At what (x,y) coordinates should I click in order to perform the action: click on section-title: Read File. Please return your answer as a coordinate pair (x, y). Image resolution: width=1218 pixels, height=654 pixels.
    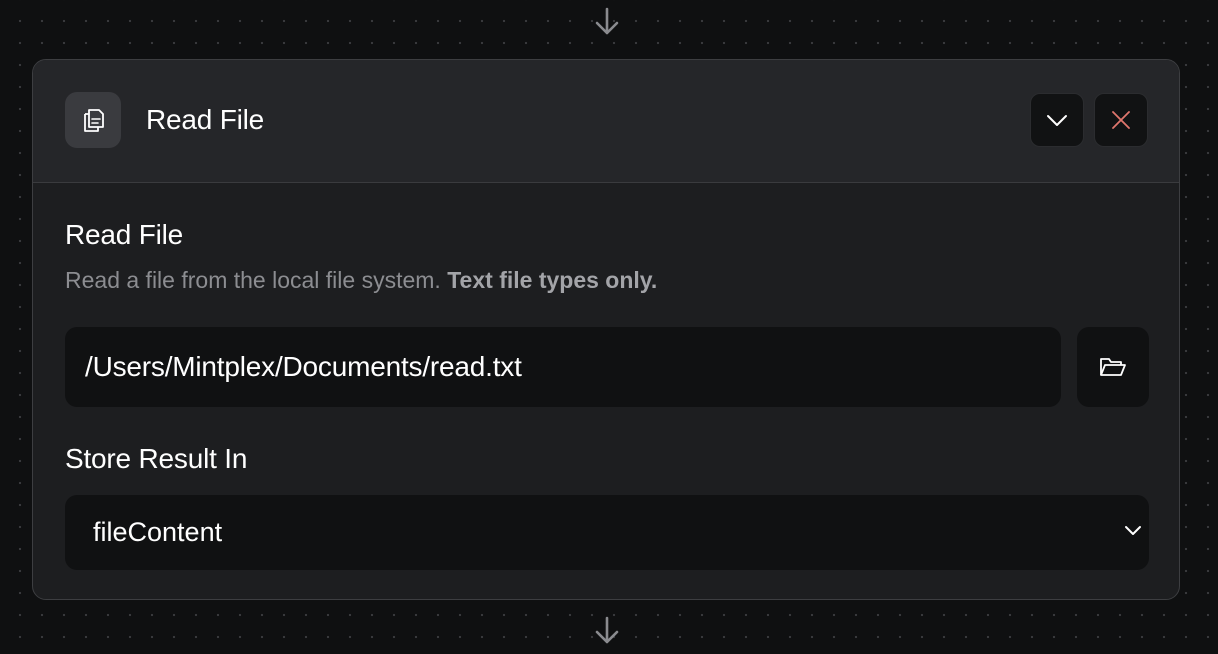
    Looking at the image, I should click on (124, 234).